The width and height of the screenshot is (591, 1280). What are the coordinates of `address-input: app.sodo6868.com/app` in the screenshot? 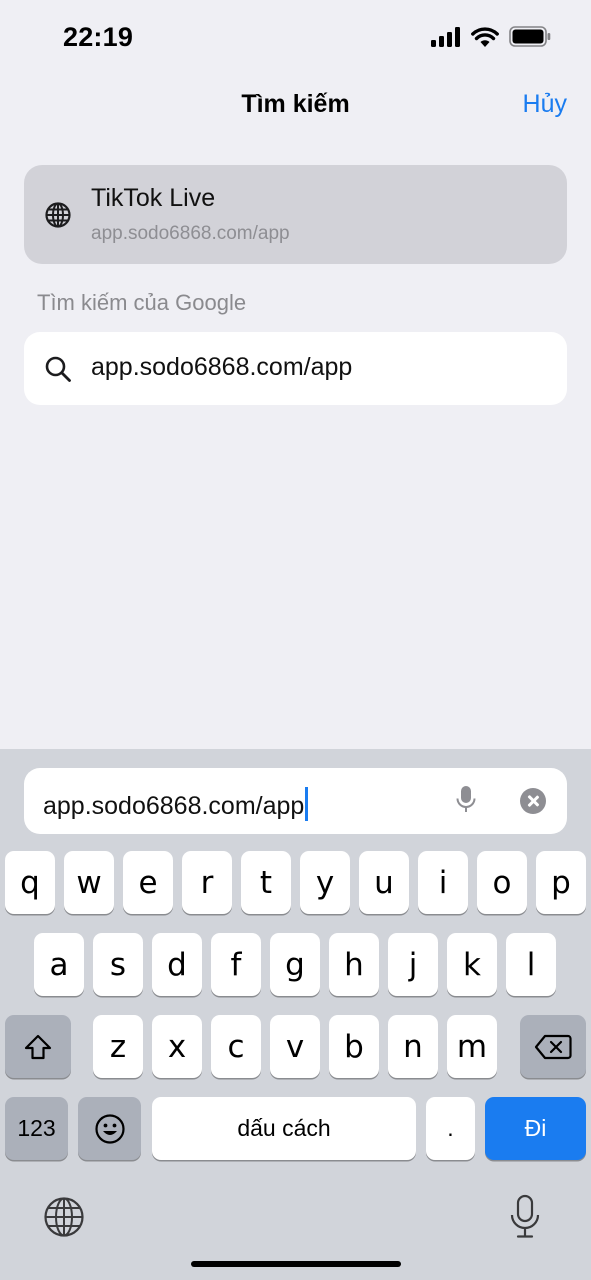 It's located at (176, 804).